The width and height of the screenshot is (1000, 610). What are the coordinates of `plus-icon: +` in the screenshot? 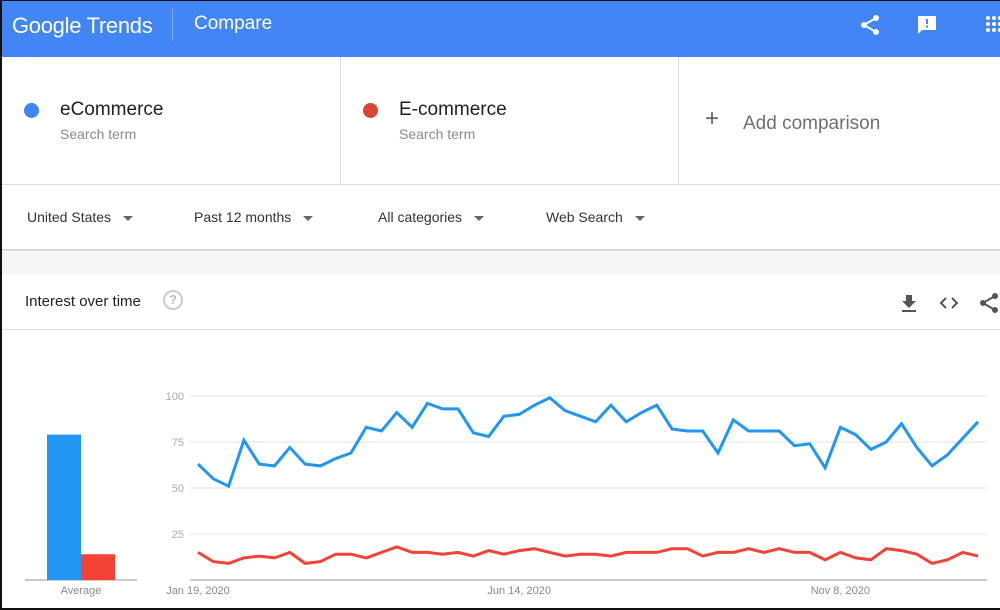 It's located at (712, 118).